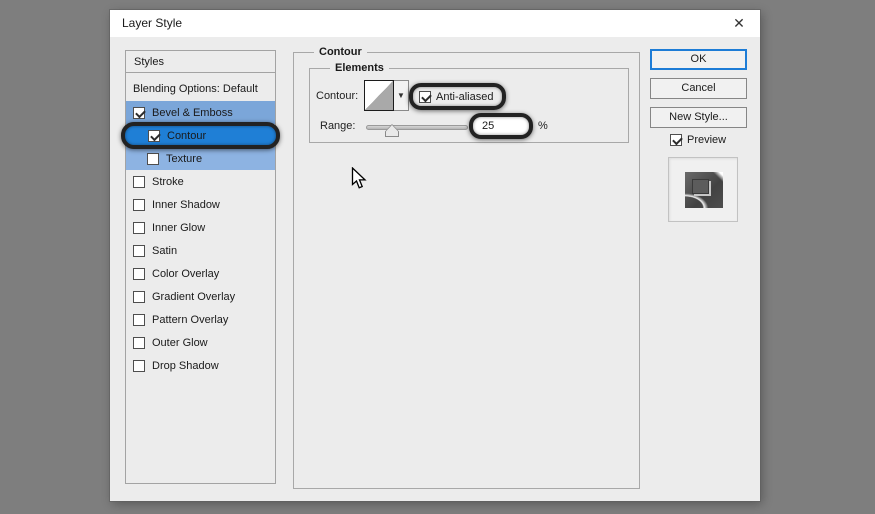  What do you see at coordinates (543, 126) in the screenshot?
I see `range-unit: %` at bounding box center [543, 126].